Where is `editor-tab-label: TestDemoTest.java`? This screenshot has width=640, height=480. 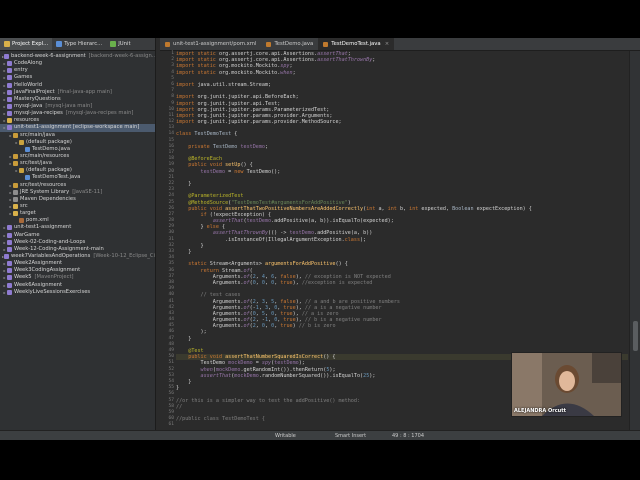 editor-tab-label: TestDemoTest.java is located at coordinates (356, 44).